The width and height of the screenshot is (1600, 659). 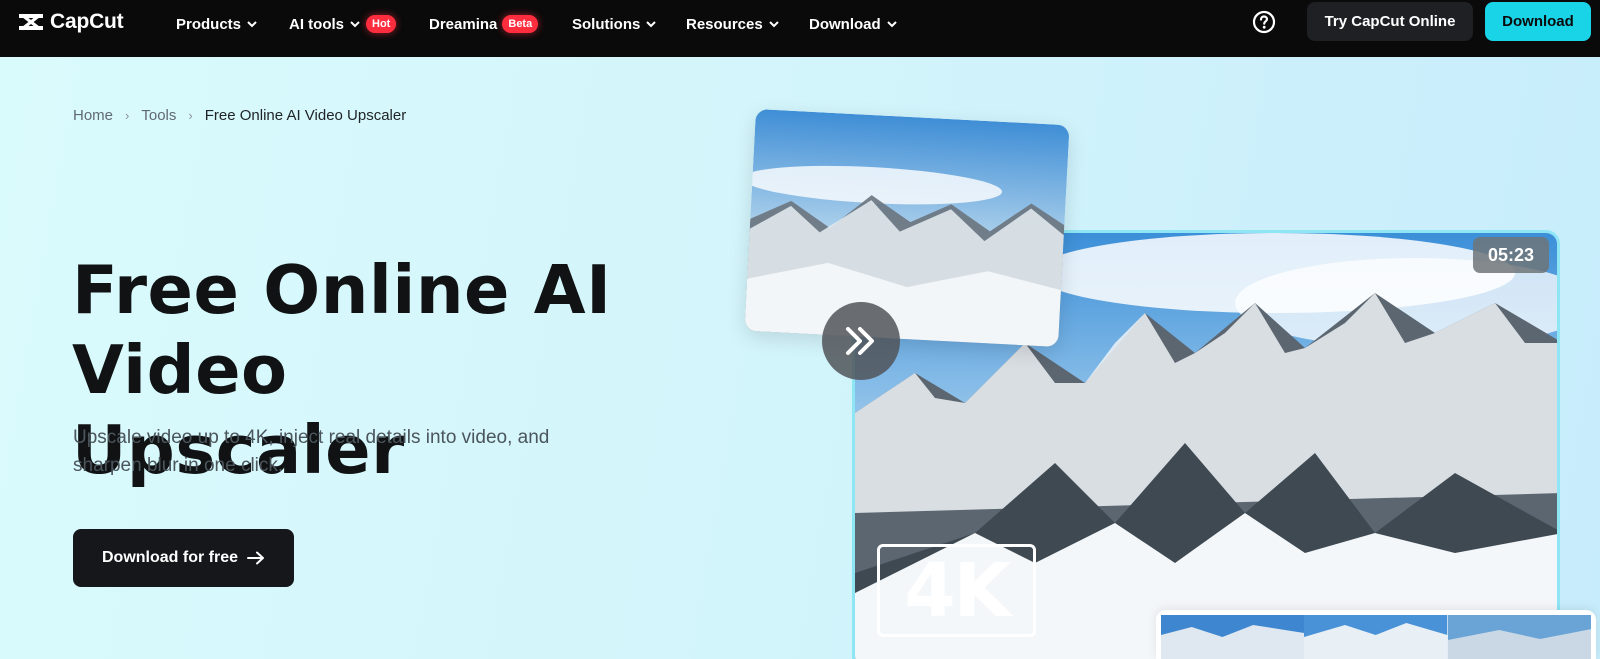 I want to click on original-video-preview, so click(x=907, y=228).